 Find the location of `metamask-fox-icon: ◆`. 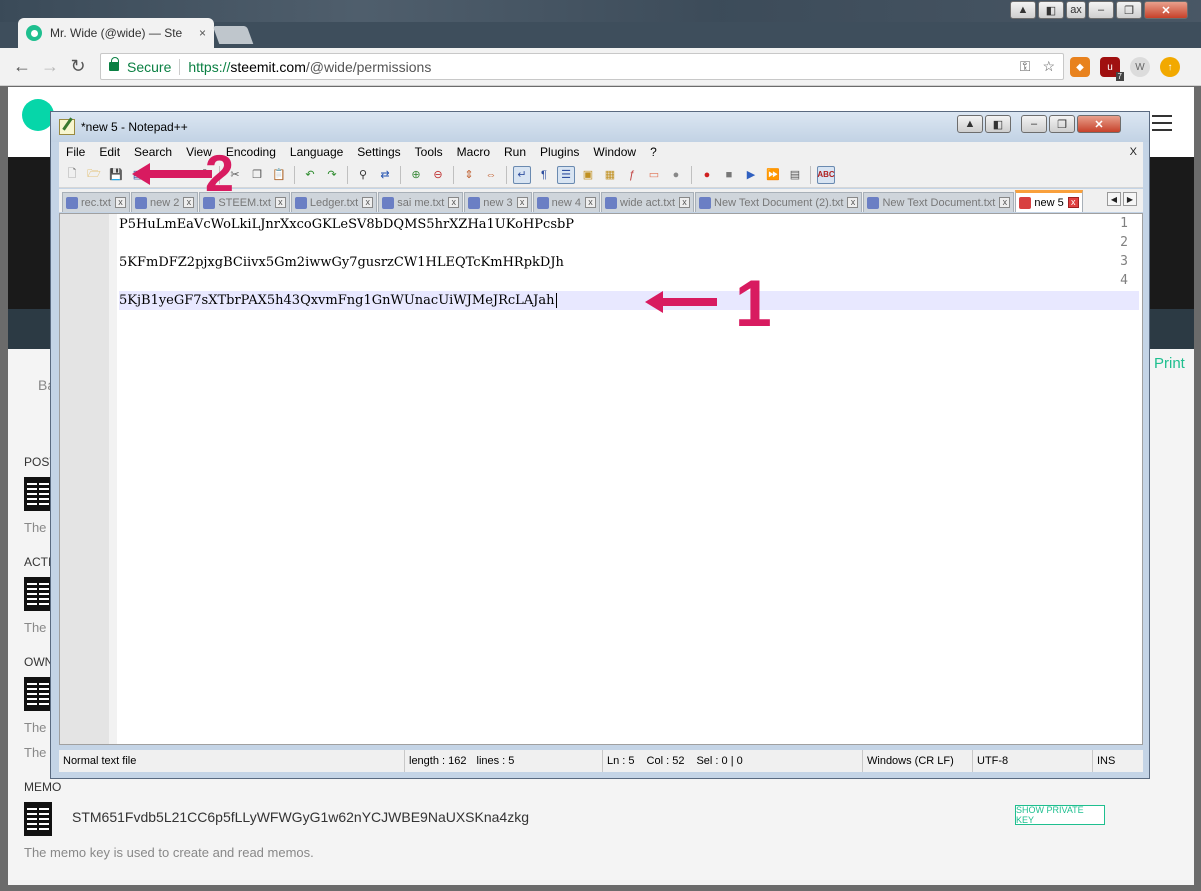

metamask-fox-icon: ◆ is located at coordinates (1080, 67).